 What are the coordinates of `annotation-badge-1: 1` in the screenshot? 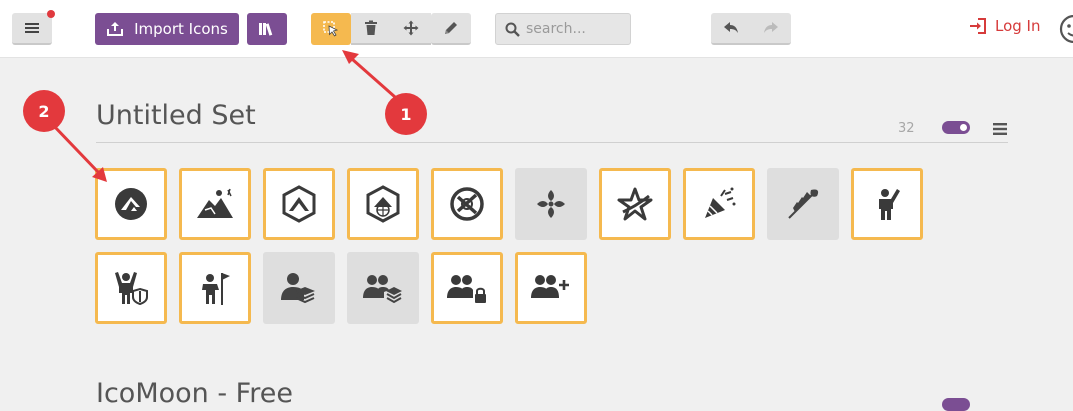 It's located at (406, 114).